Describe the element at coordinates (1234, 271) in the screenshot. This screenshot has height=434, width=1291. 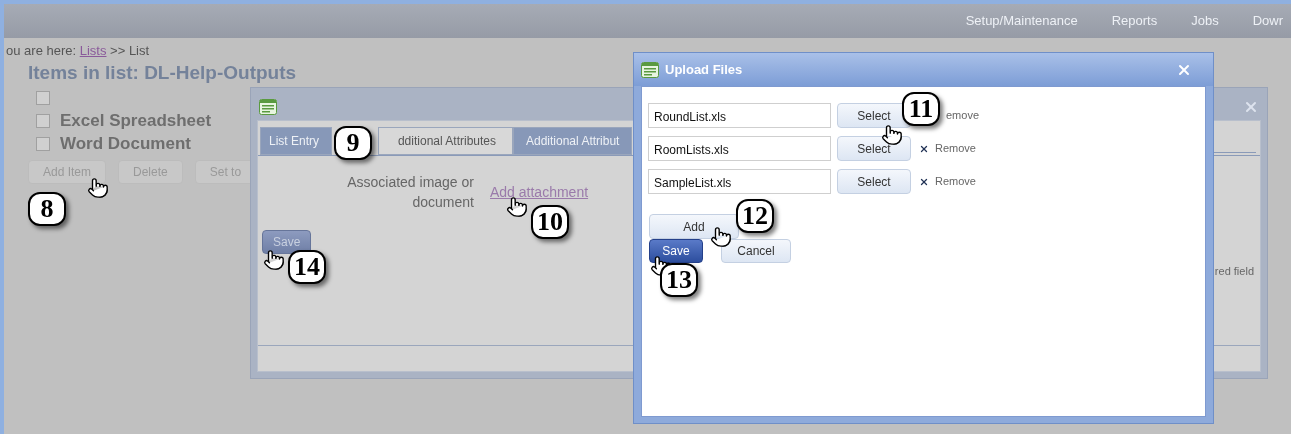
I see `field-note: red field` at that location.